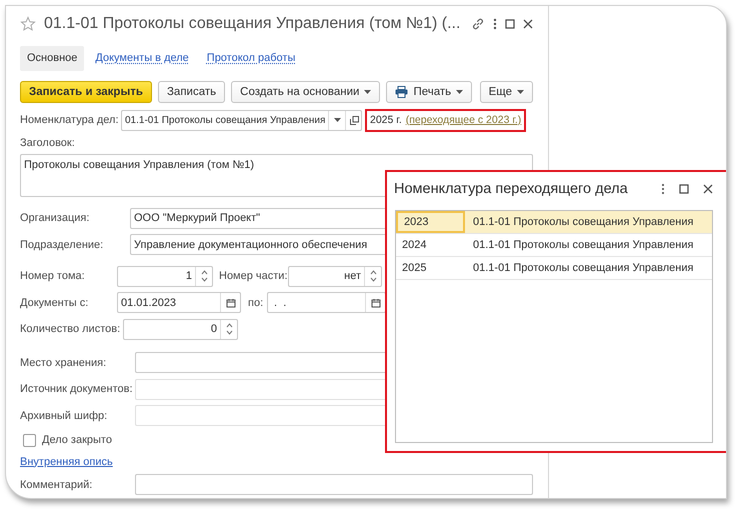 The width and height of the screenshot is (736, 511). Describe the element at coordinates (66, 462) in the screenshot. I see `inventory-link: Внутренняя опись` at that location.